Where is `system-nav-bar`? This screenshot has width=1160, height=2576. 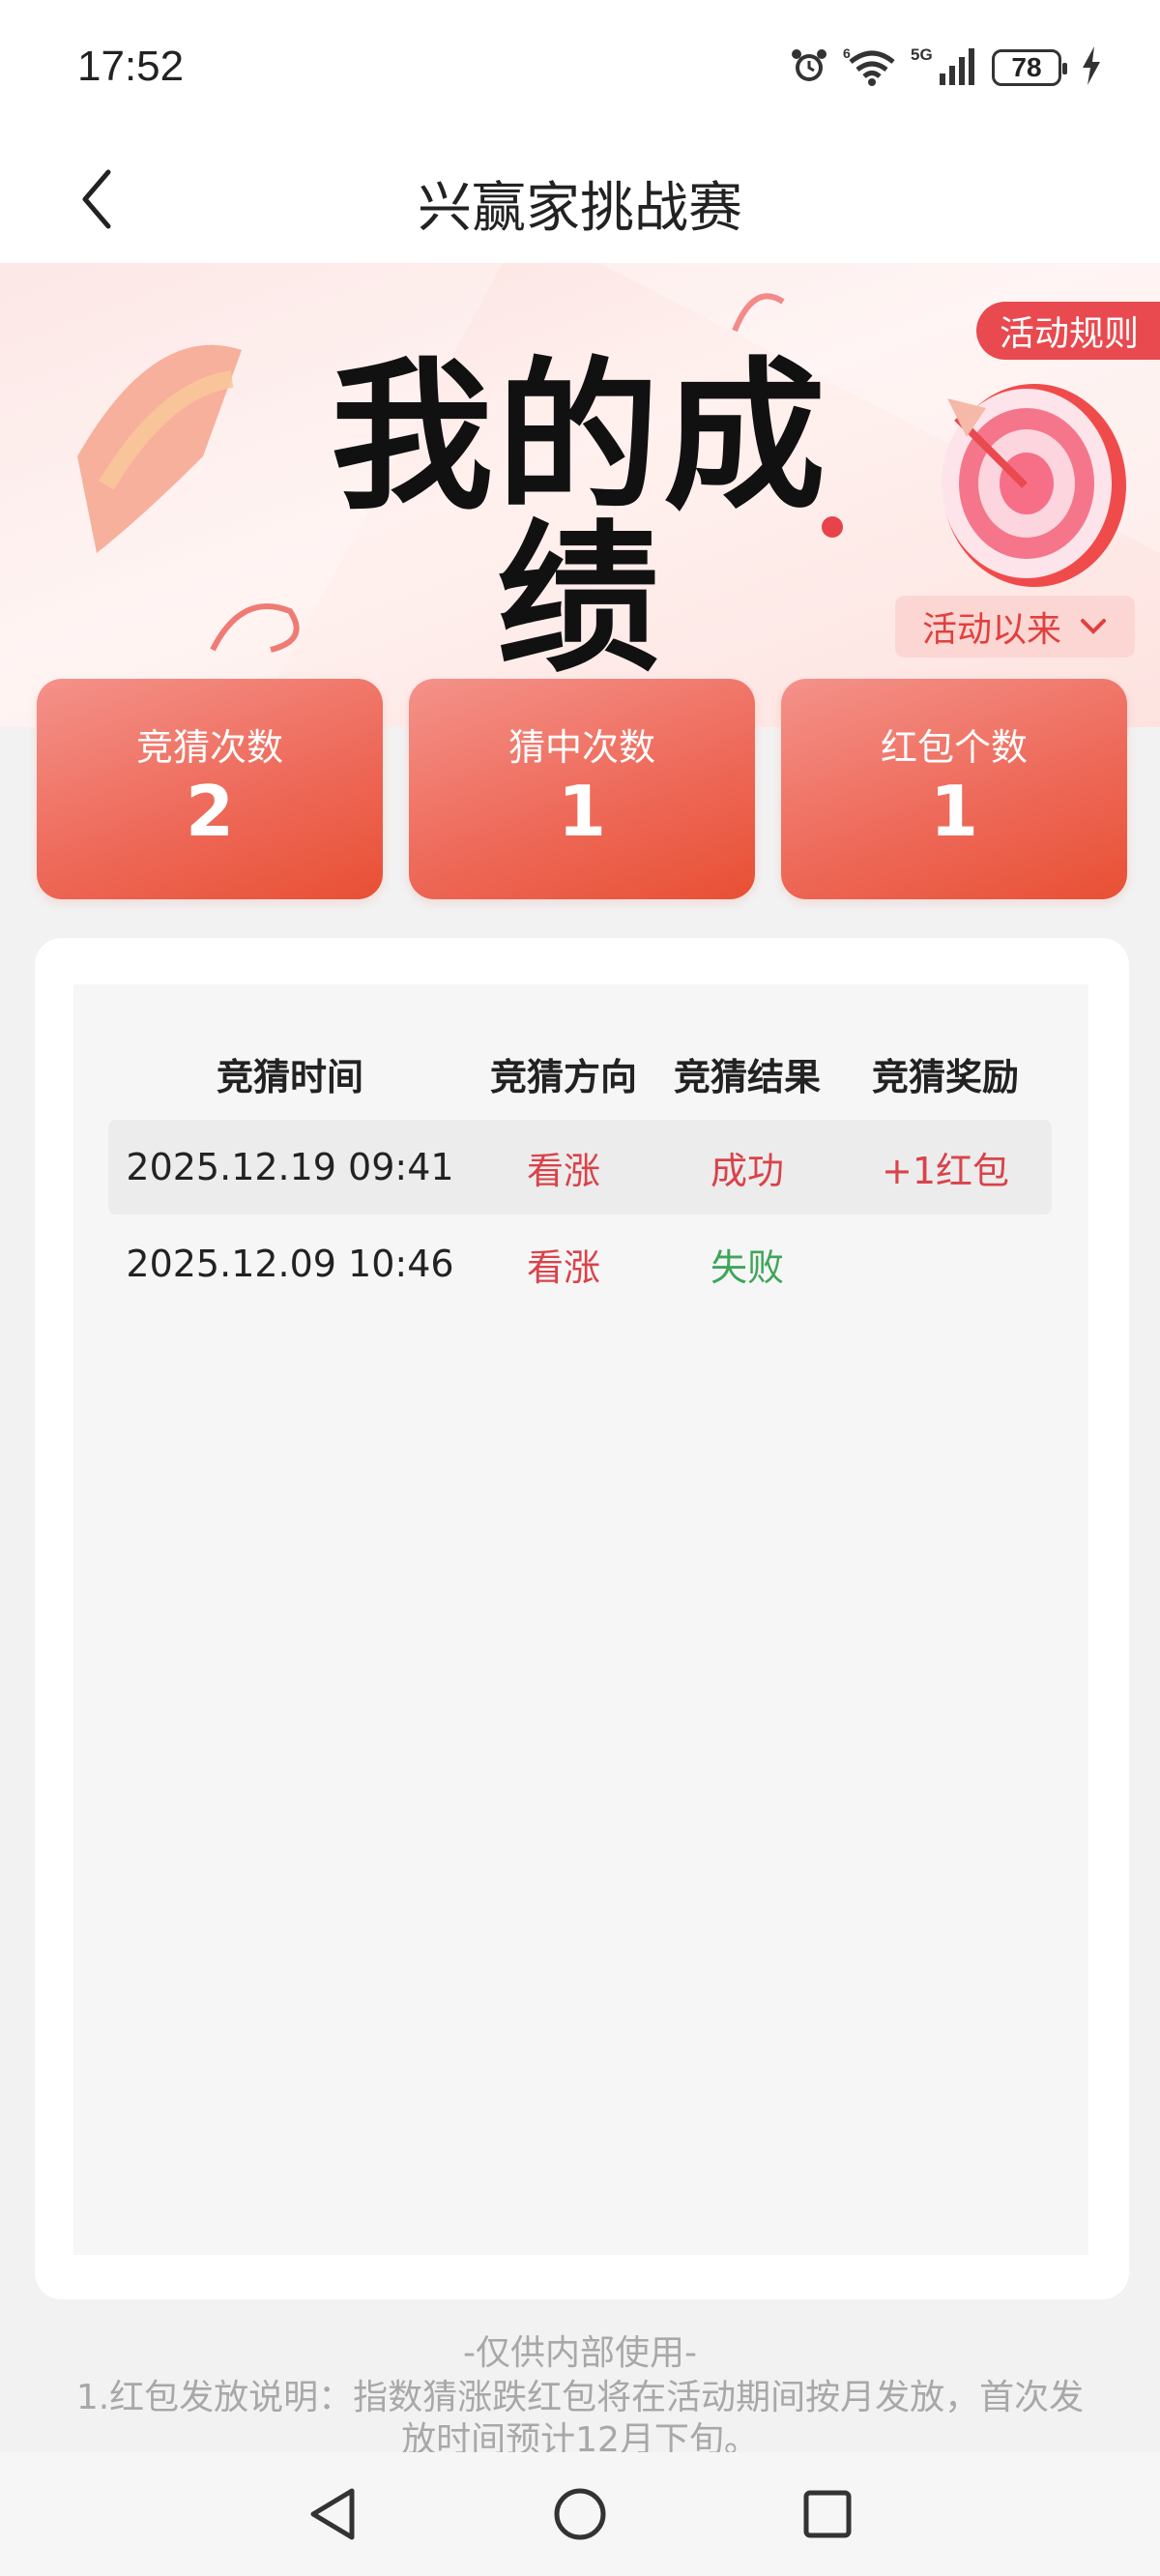 system-nav-bar is located at coordinates (580, 2514).